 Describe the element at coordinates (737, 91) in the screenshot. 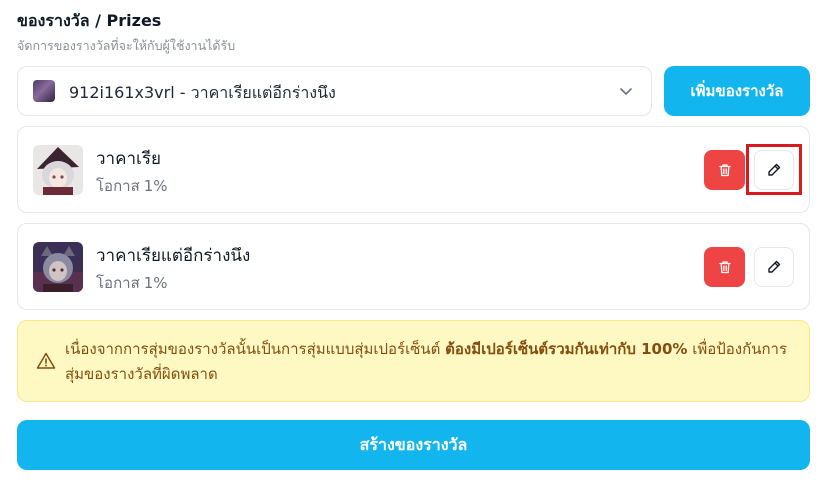

I see `add-prize-button: เพิ่มของรางวัล` at that location.